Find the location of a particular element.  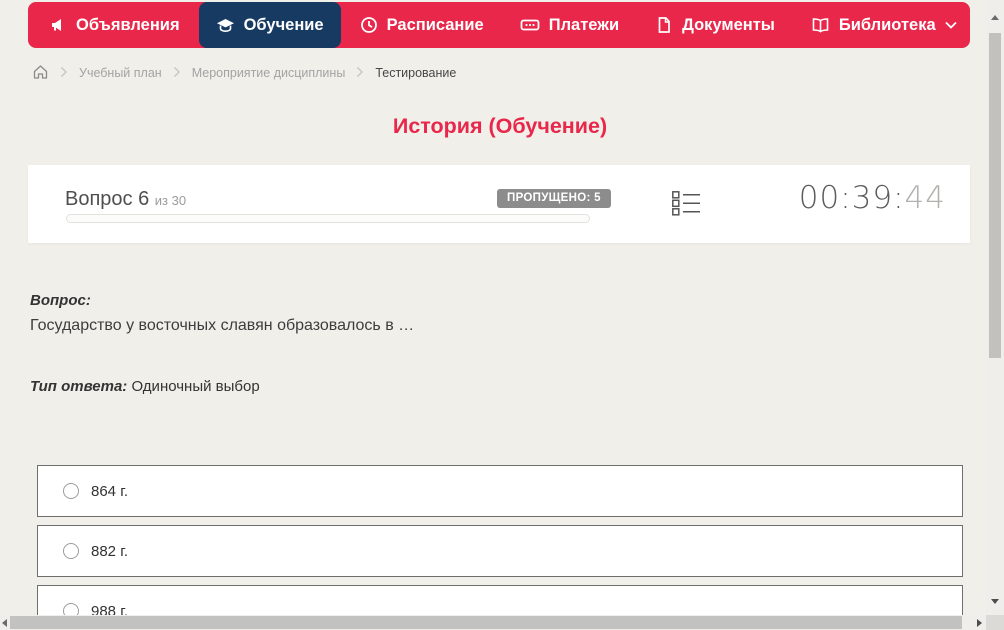

document-icon is located at coordinates (664, 25).